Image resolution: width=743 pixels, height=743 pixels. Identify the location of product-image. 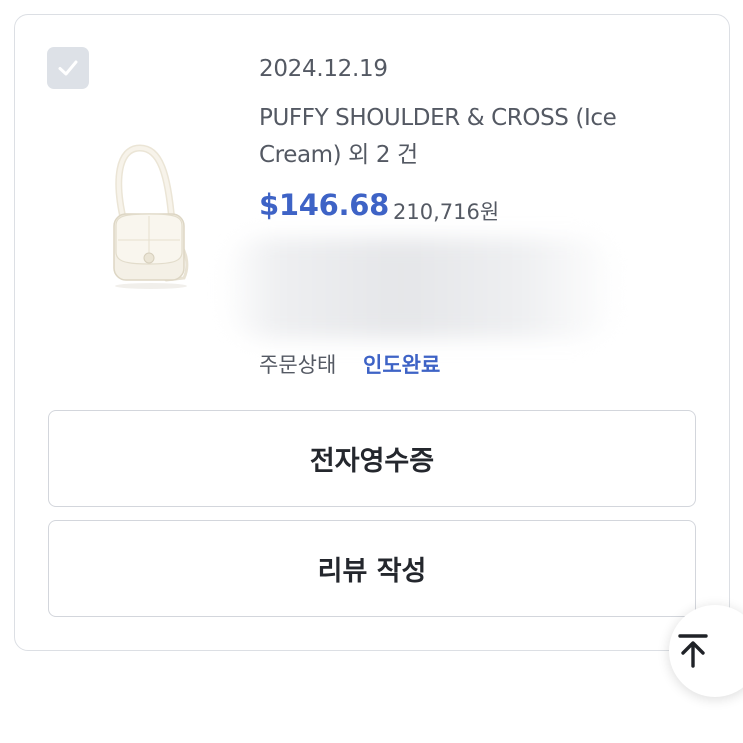
(151, 215).